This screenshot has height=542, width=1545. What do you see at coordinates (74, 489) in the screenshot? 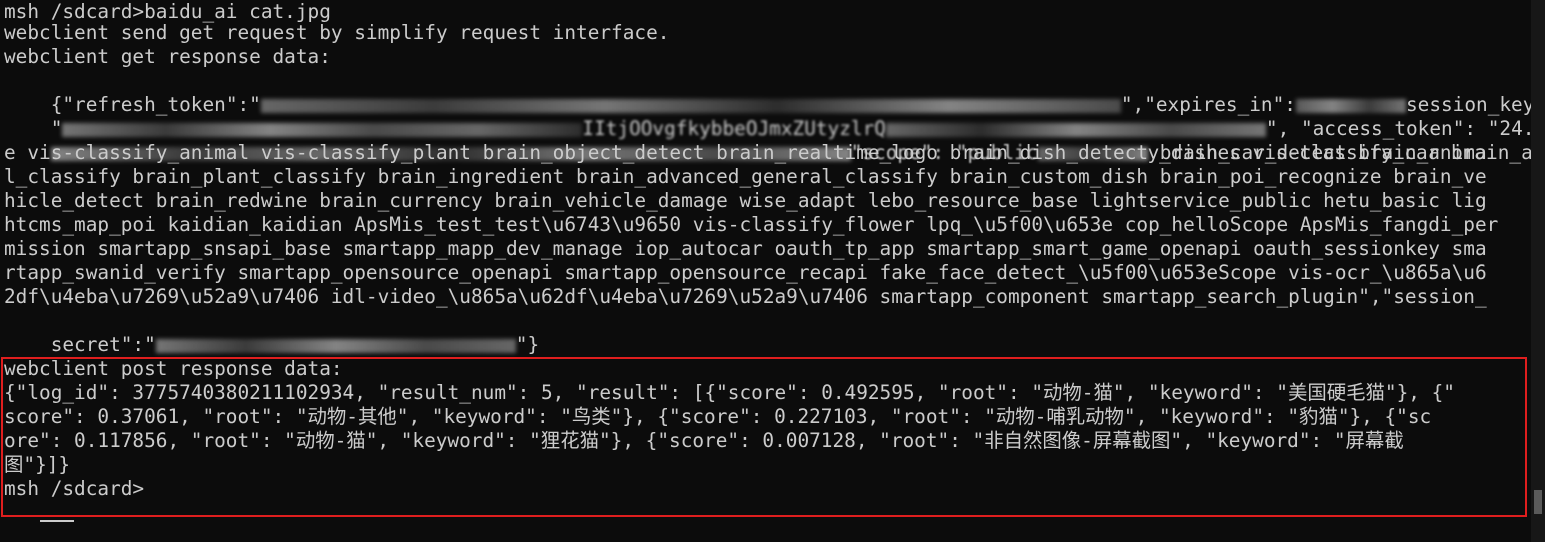
I see `terminal-prompt: msh /sdcard>` at bounding box center [74, 489].